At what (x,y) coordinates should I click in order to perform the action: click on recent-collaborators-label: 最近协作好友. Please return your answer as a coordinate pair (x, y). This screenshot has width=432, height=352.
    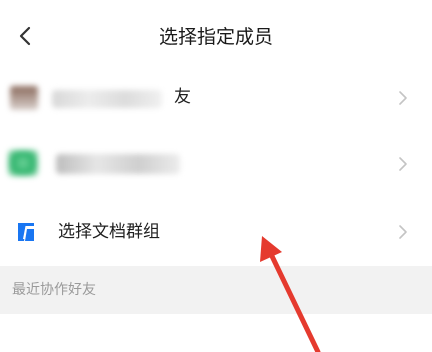
    Looking at the image, I should click on (54, 290).